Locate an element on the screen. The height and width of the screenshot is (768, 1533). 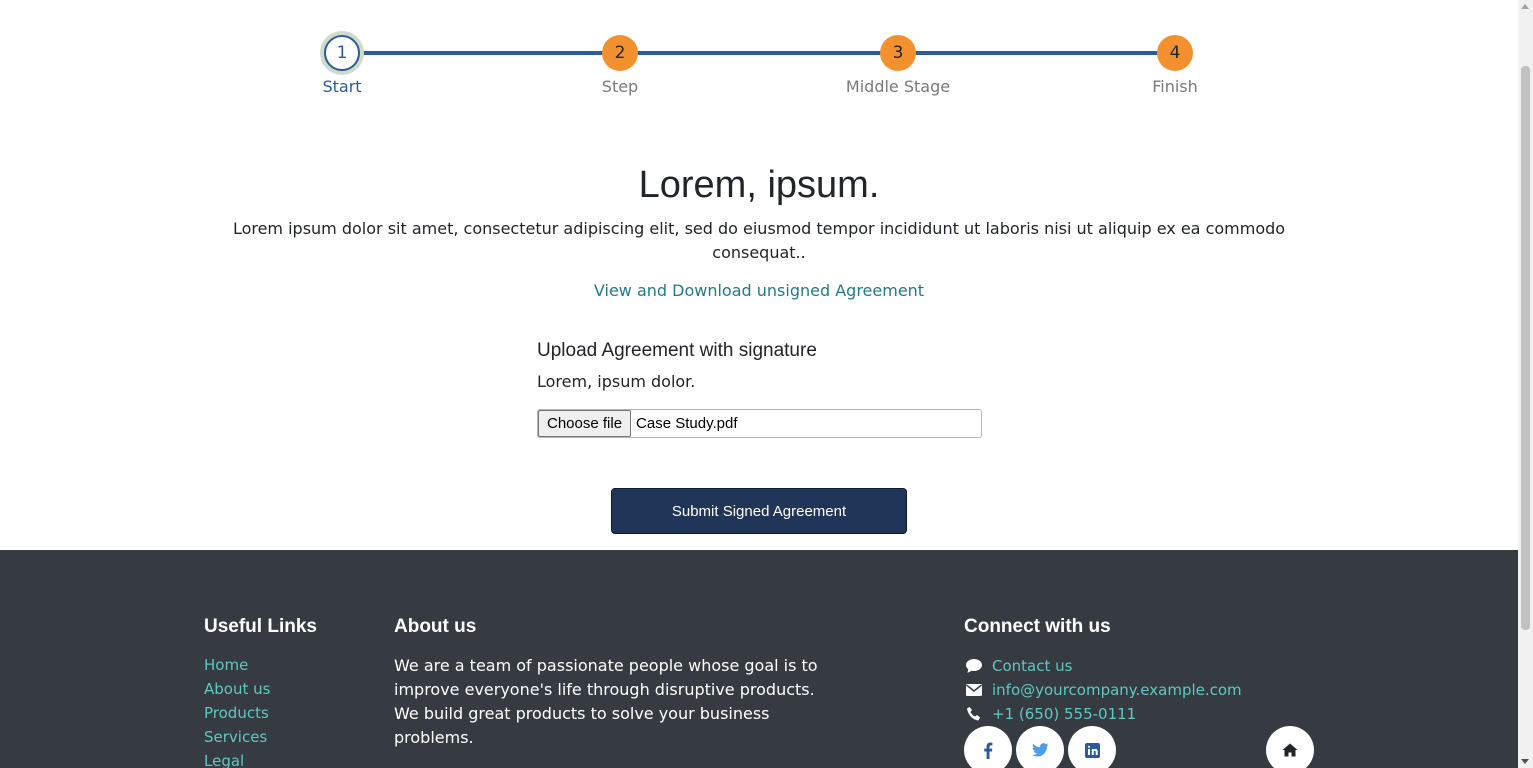
linkedin-button is located at coordinates (1092, 747).